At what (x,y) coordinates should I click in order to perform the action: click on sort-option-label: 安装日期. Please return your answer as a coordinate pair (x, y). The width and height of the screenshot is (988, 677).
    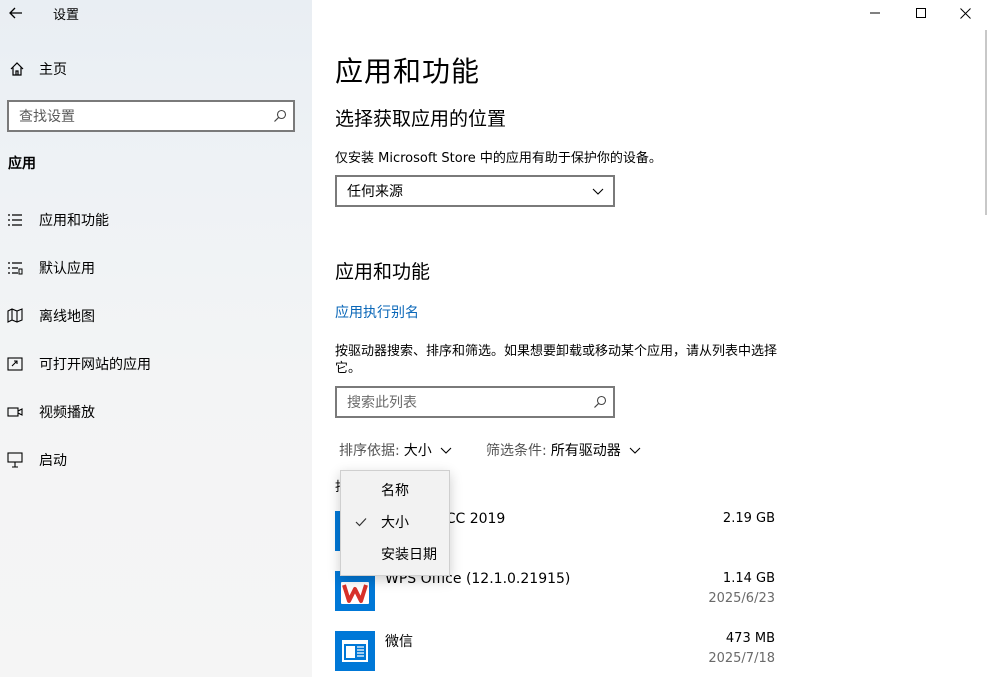
    Looking at the image, I should click on (409, 555).